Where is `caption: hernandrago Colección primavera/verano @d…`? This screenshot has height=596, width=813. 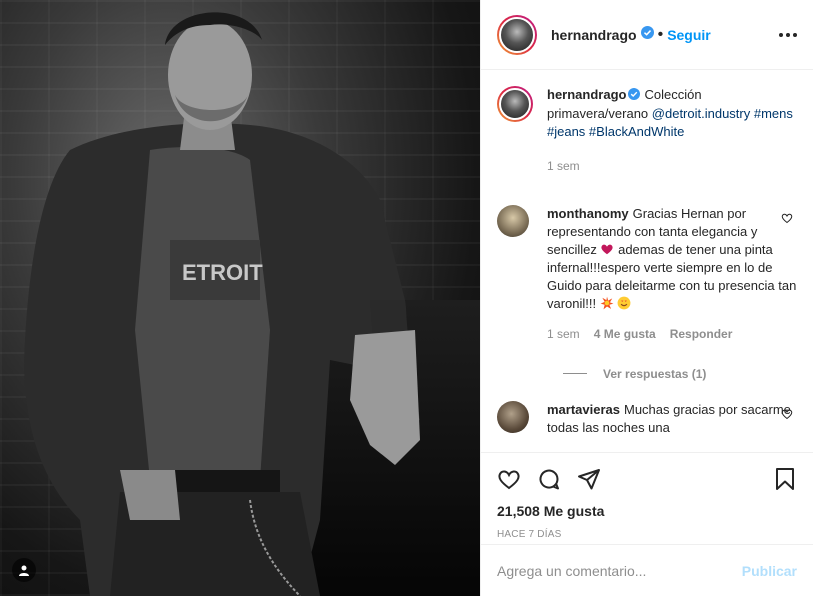 caption: hernandrago Colección primavera/verano @d… is located at coordinates (647, 130).